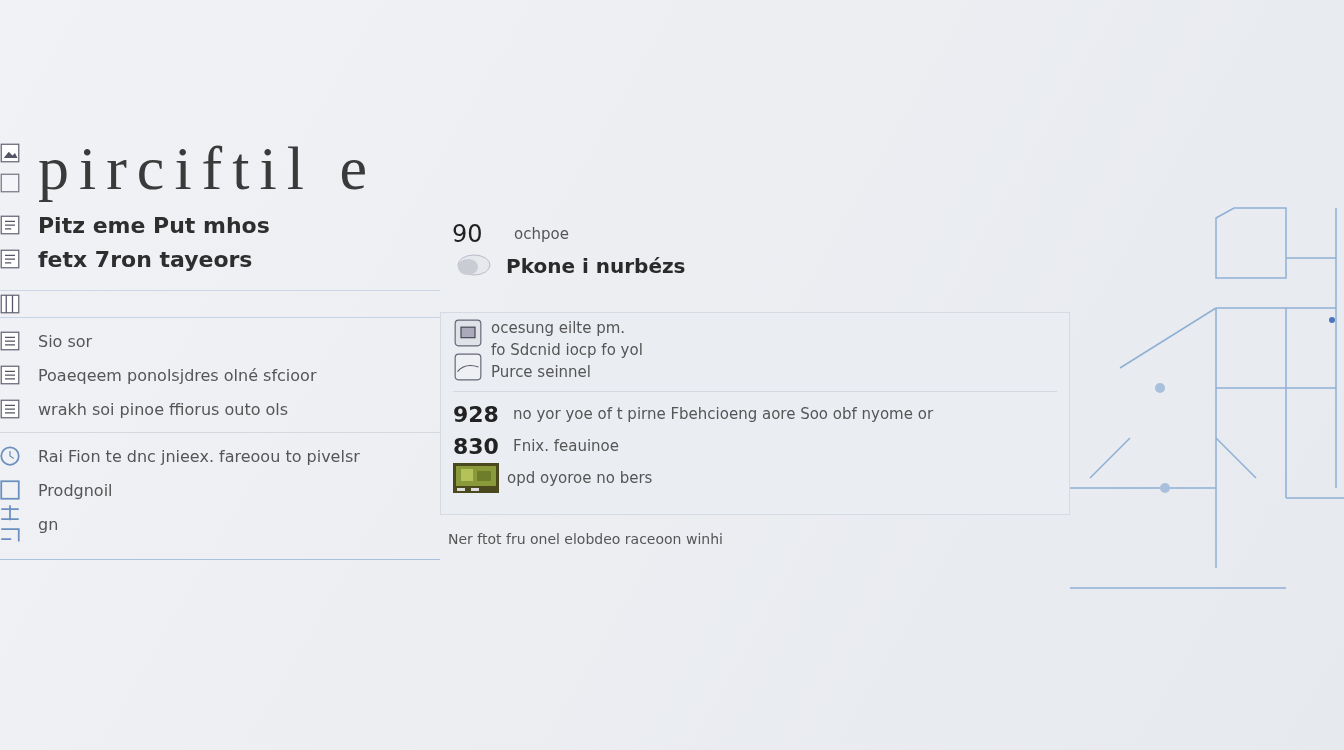 Image resolution: width=1344 pixels, height=750 pixels. Describe the element at coordinates (541, 234) in the screenshot. I see `count-label: ochpoe` at that location.